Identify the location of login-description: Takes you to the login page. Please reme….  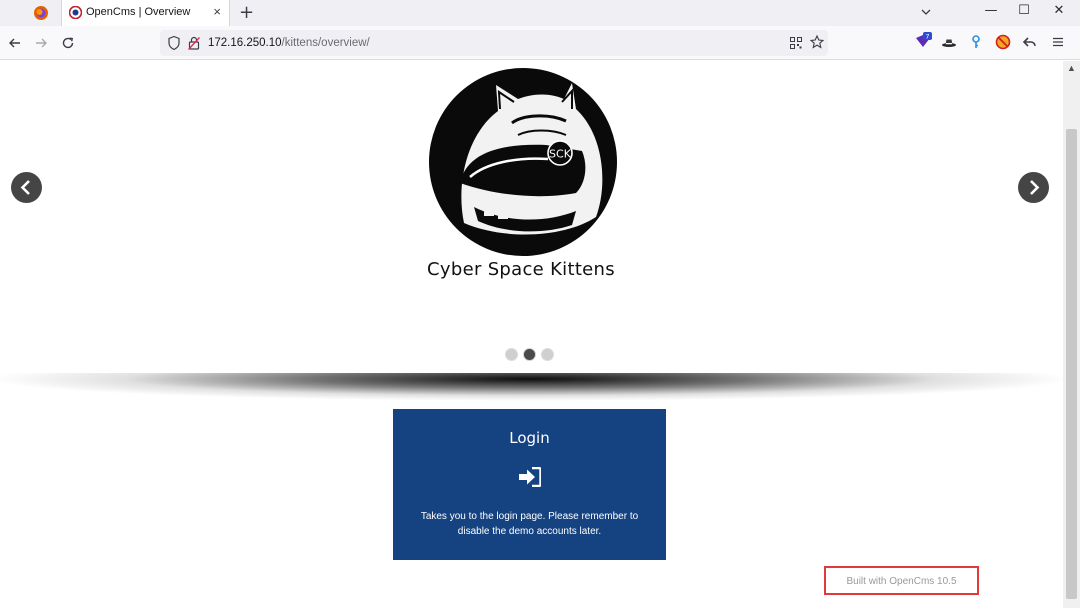
(529, 524).